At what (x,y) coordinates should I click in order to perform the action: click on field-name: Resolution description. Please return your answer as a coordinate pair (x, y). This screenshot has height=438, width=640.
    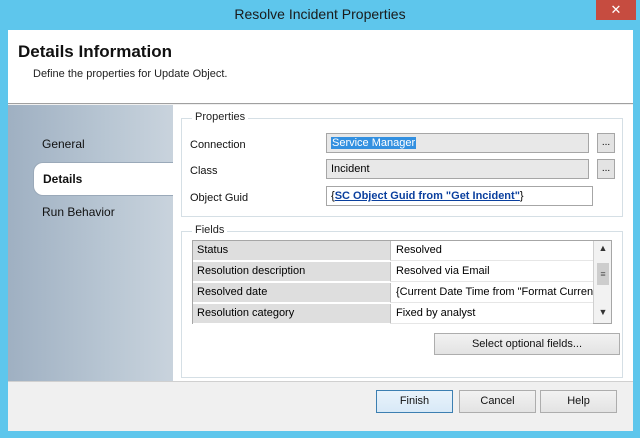
    Looking at the image, I should click on (292, 272).